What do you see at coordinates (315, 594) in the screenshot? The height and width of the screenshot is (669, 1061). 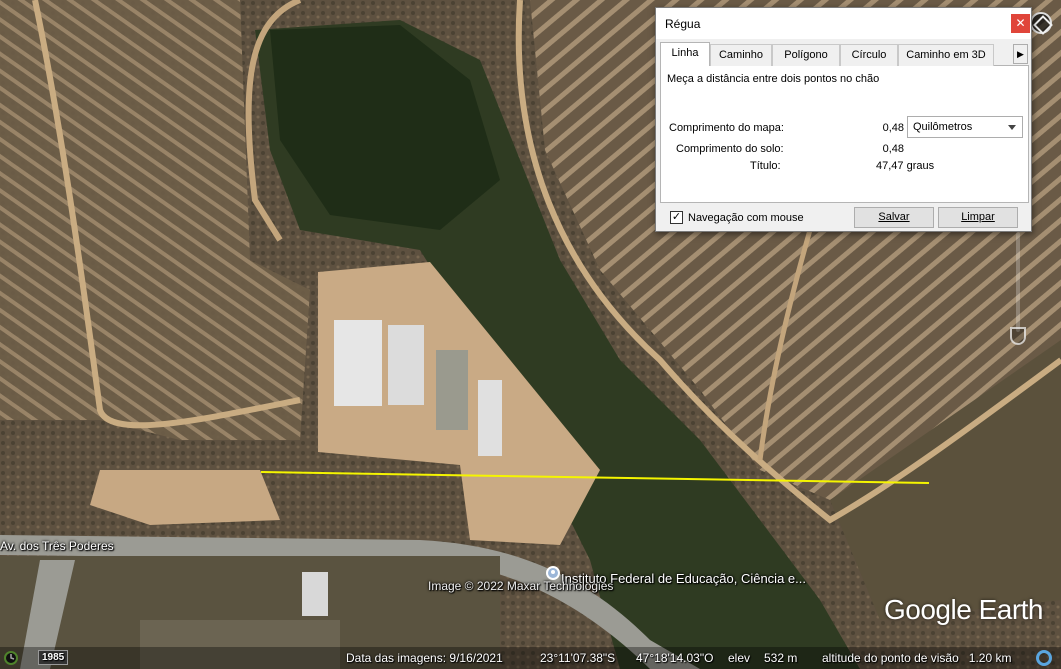 I see `south-building` at bounding box center [315, 594].